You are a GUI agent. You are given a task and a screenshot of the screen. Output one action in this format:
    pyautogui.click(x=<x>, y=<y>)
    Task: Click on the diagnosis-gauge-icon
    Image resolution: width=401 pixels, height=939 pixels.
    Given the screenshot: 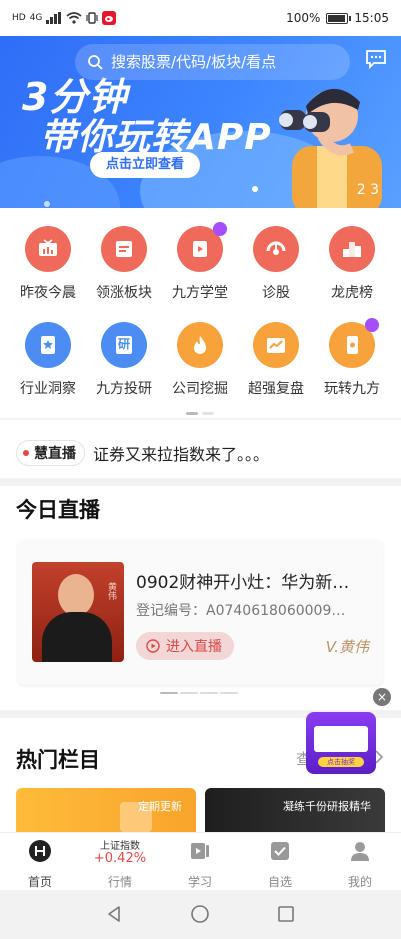 What is the action you would take?
    pyautogui.click(x=276, y=249)
    